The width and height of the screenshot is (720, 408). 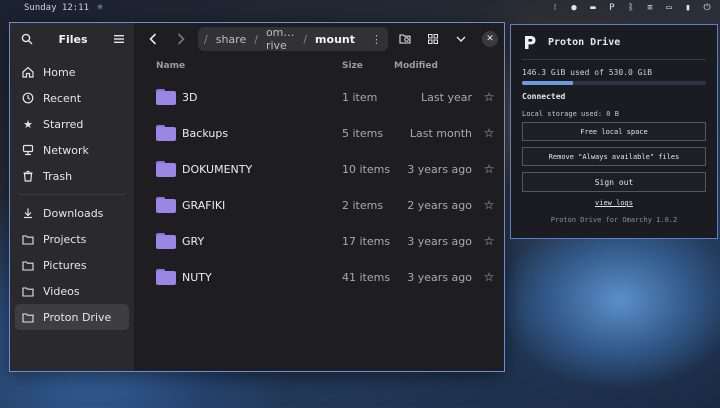 I want to click on app-title: Files, so click(x=73, y=39).